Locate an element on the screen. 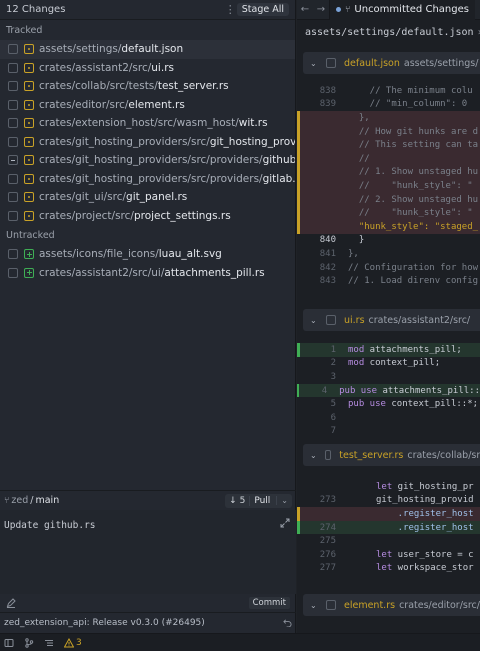  code-line: .register_host is located at coordinates (388, 514).